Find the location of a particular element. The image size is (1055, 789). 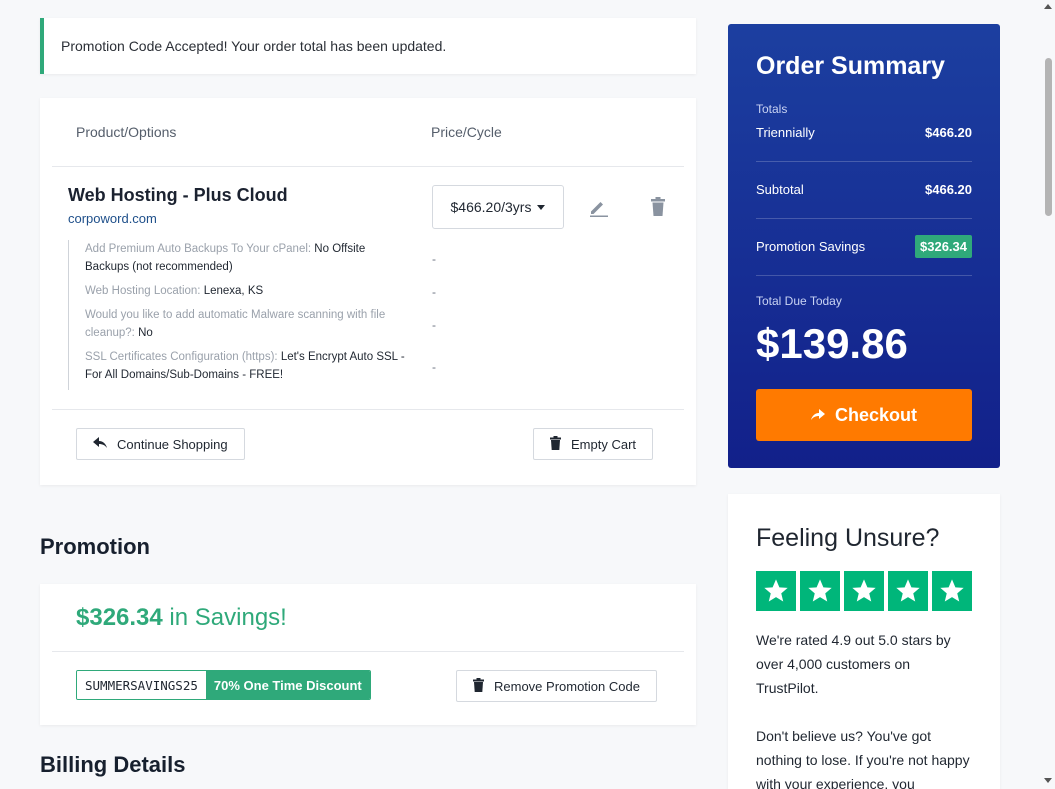

scroll-down-arrow-icon is located at coordinates (1048, 780).